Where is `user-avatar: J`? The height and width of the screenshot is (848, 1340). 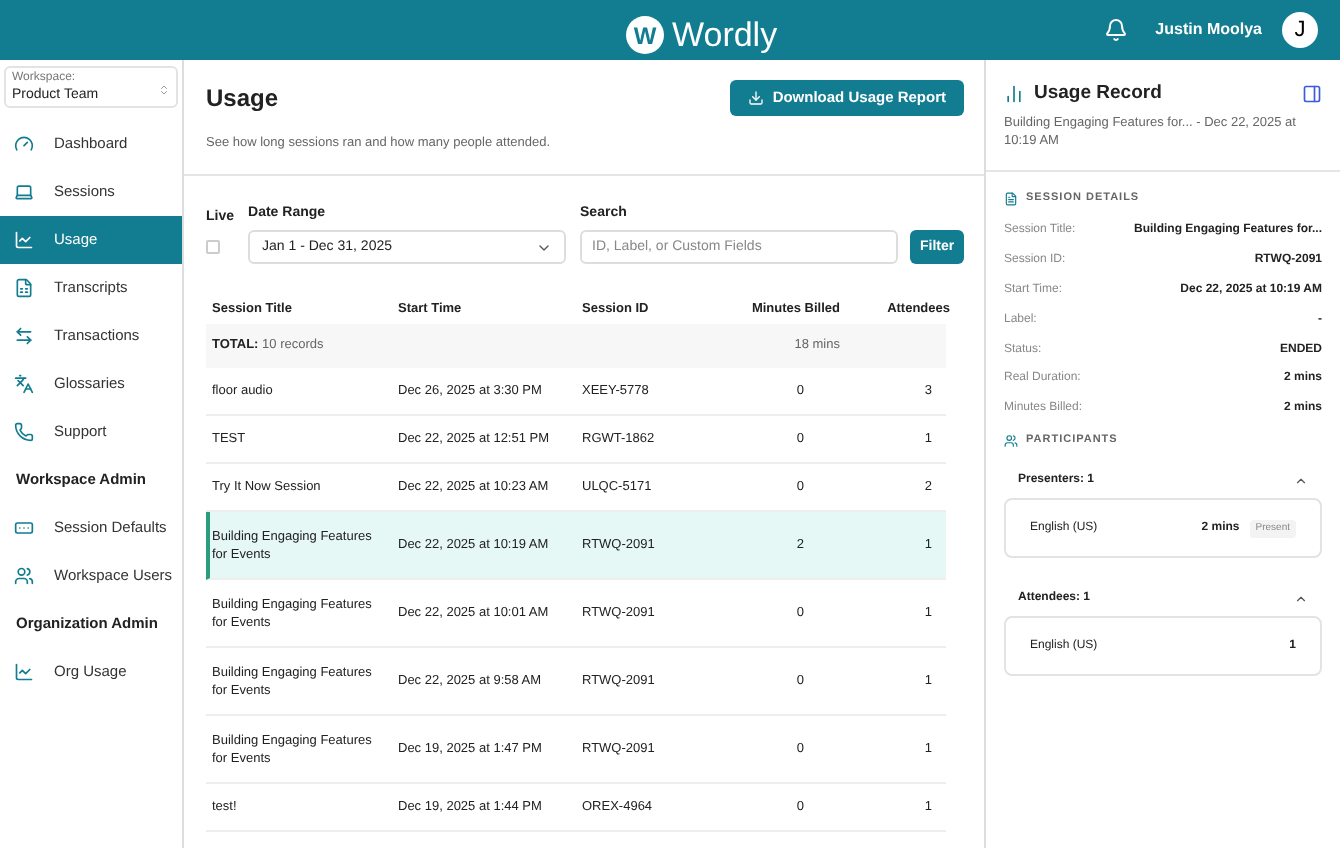 user-avatar: J is located at coordinates (1300, 30).